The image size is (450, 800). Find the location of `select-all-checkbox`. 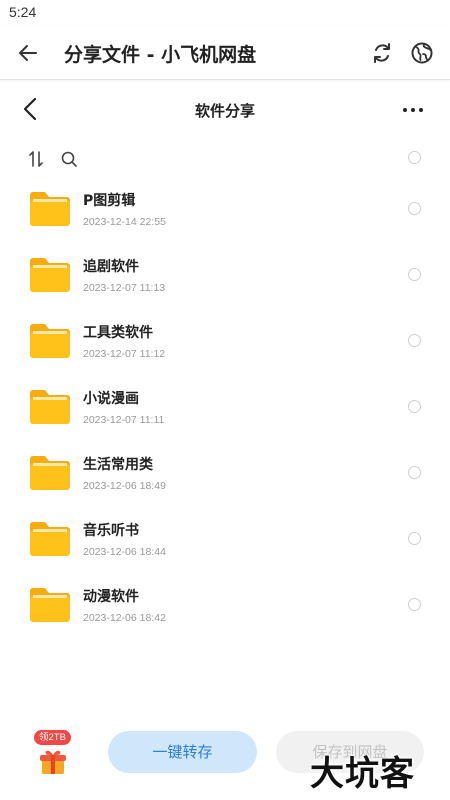

select-all-checkbox is located at coordinates (414, 157).